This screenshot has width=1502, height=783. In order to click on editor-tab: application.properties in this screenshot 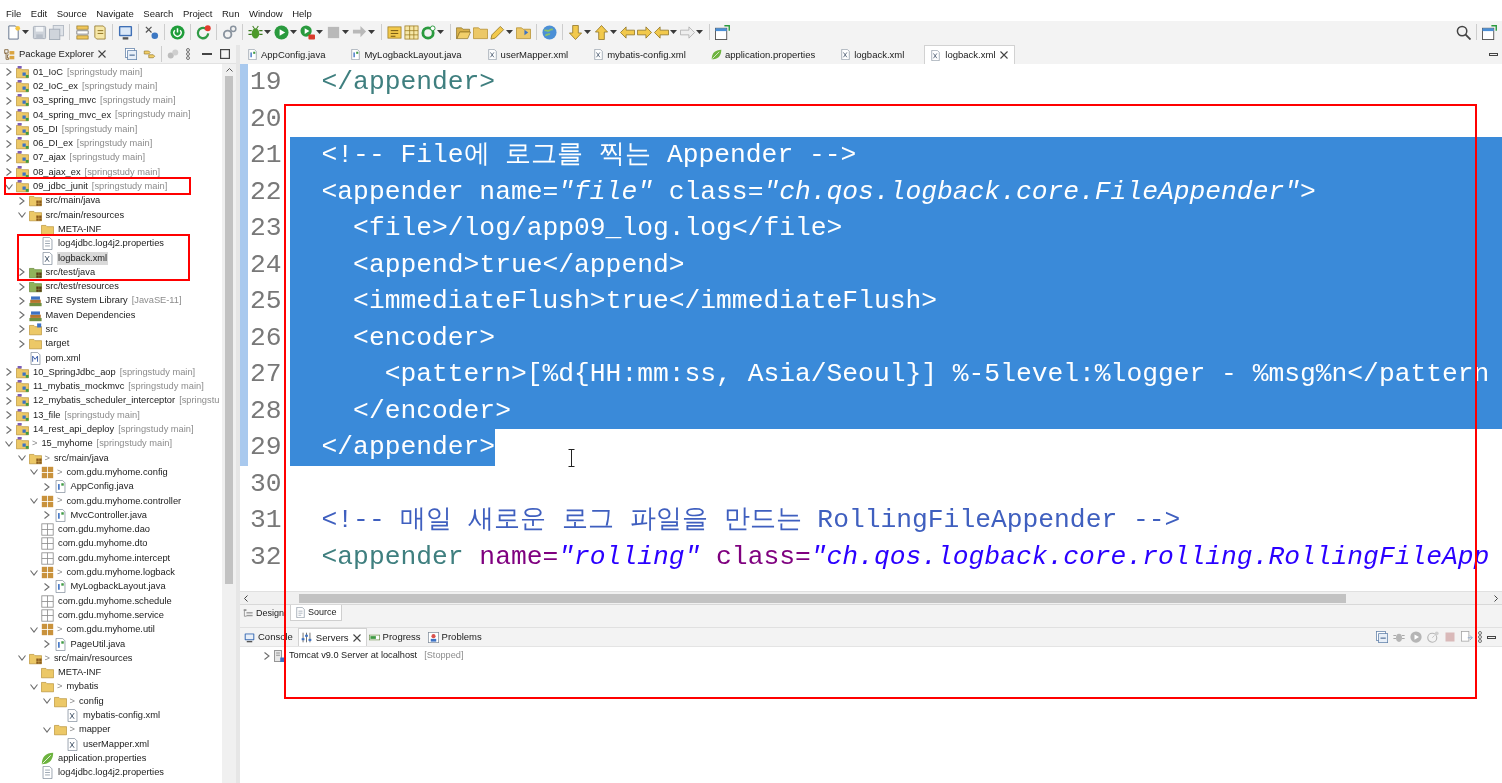, I will do `click(770, 54)`.